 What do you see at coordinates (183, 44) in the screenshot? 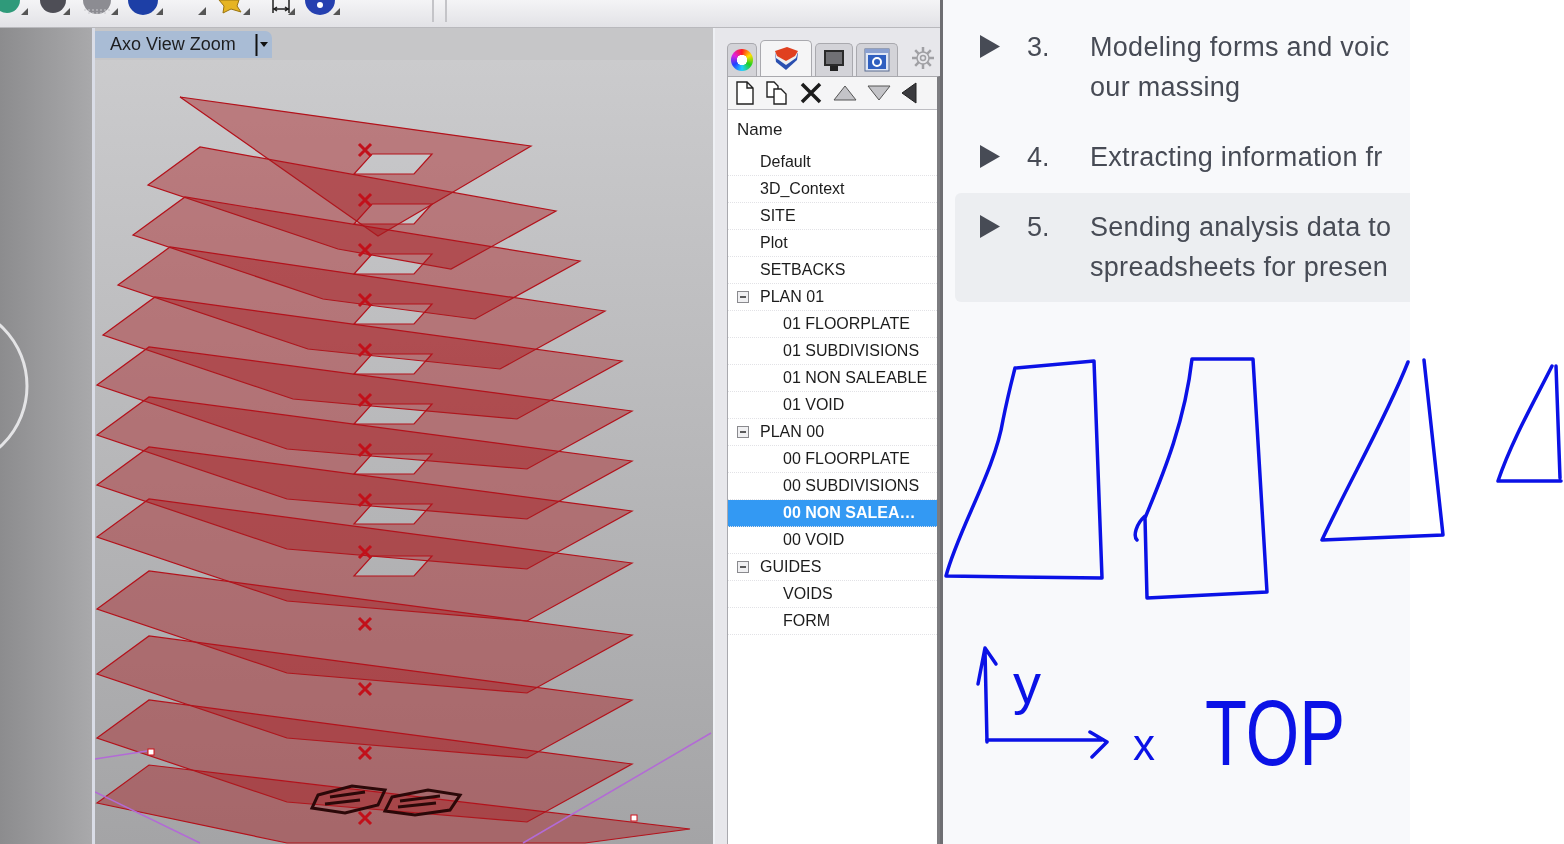
I see `viewport-tab: Axo View Zoom` at bounding box center [183, 44].